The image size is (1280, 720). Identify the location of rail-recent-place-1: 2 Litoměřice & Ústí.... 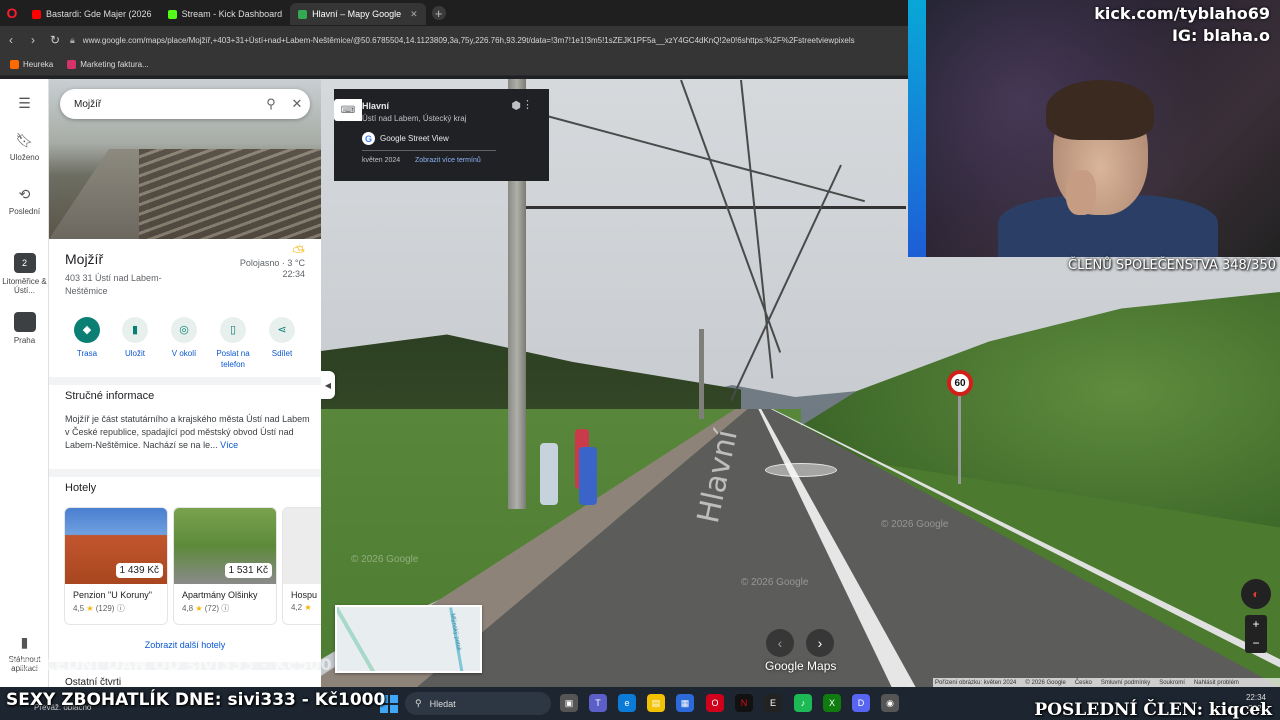
(24, 274).